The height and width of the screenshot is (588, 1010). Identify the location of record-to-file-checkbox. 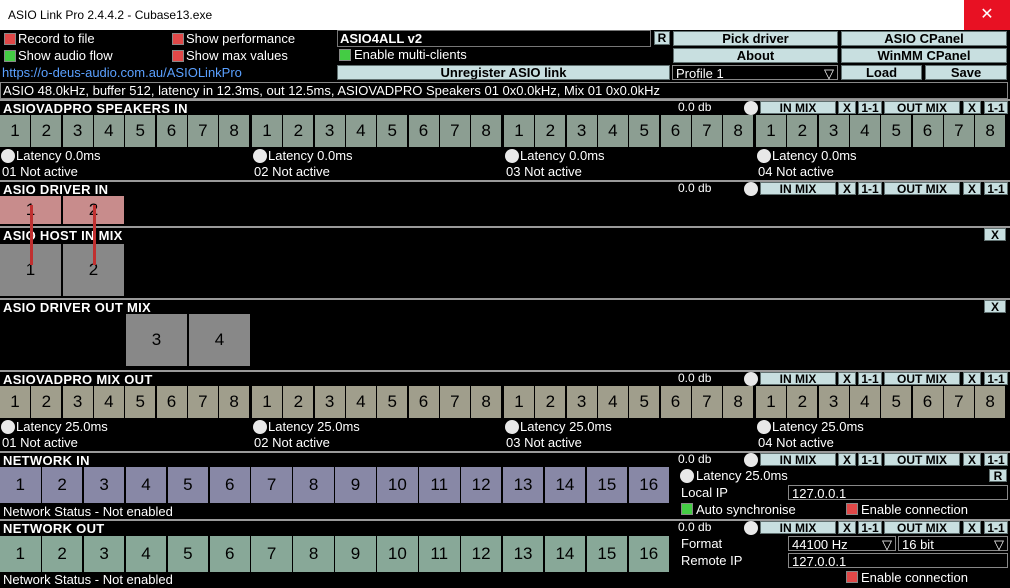
(10, 39).